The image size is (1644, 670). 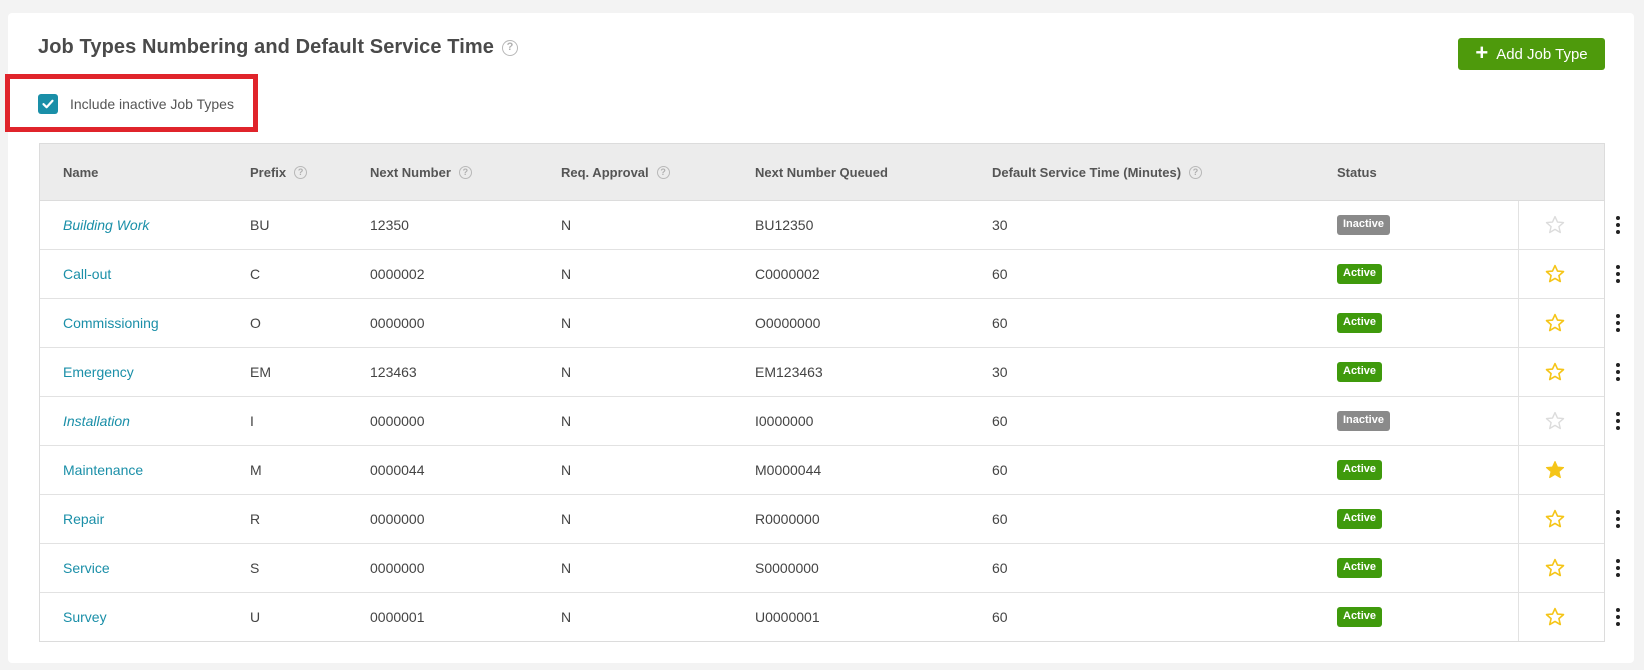 What do you see at coordinates (397, 519) in the screenshot?
I see `next-number-value: 0000000` at bounding box center [397, 519].